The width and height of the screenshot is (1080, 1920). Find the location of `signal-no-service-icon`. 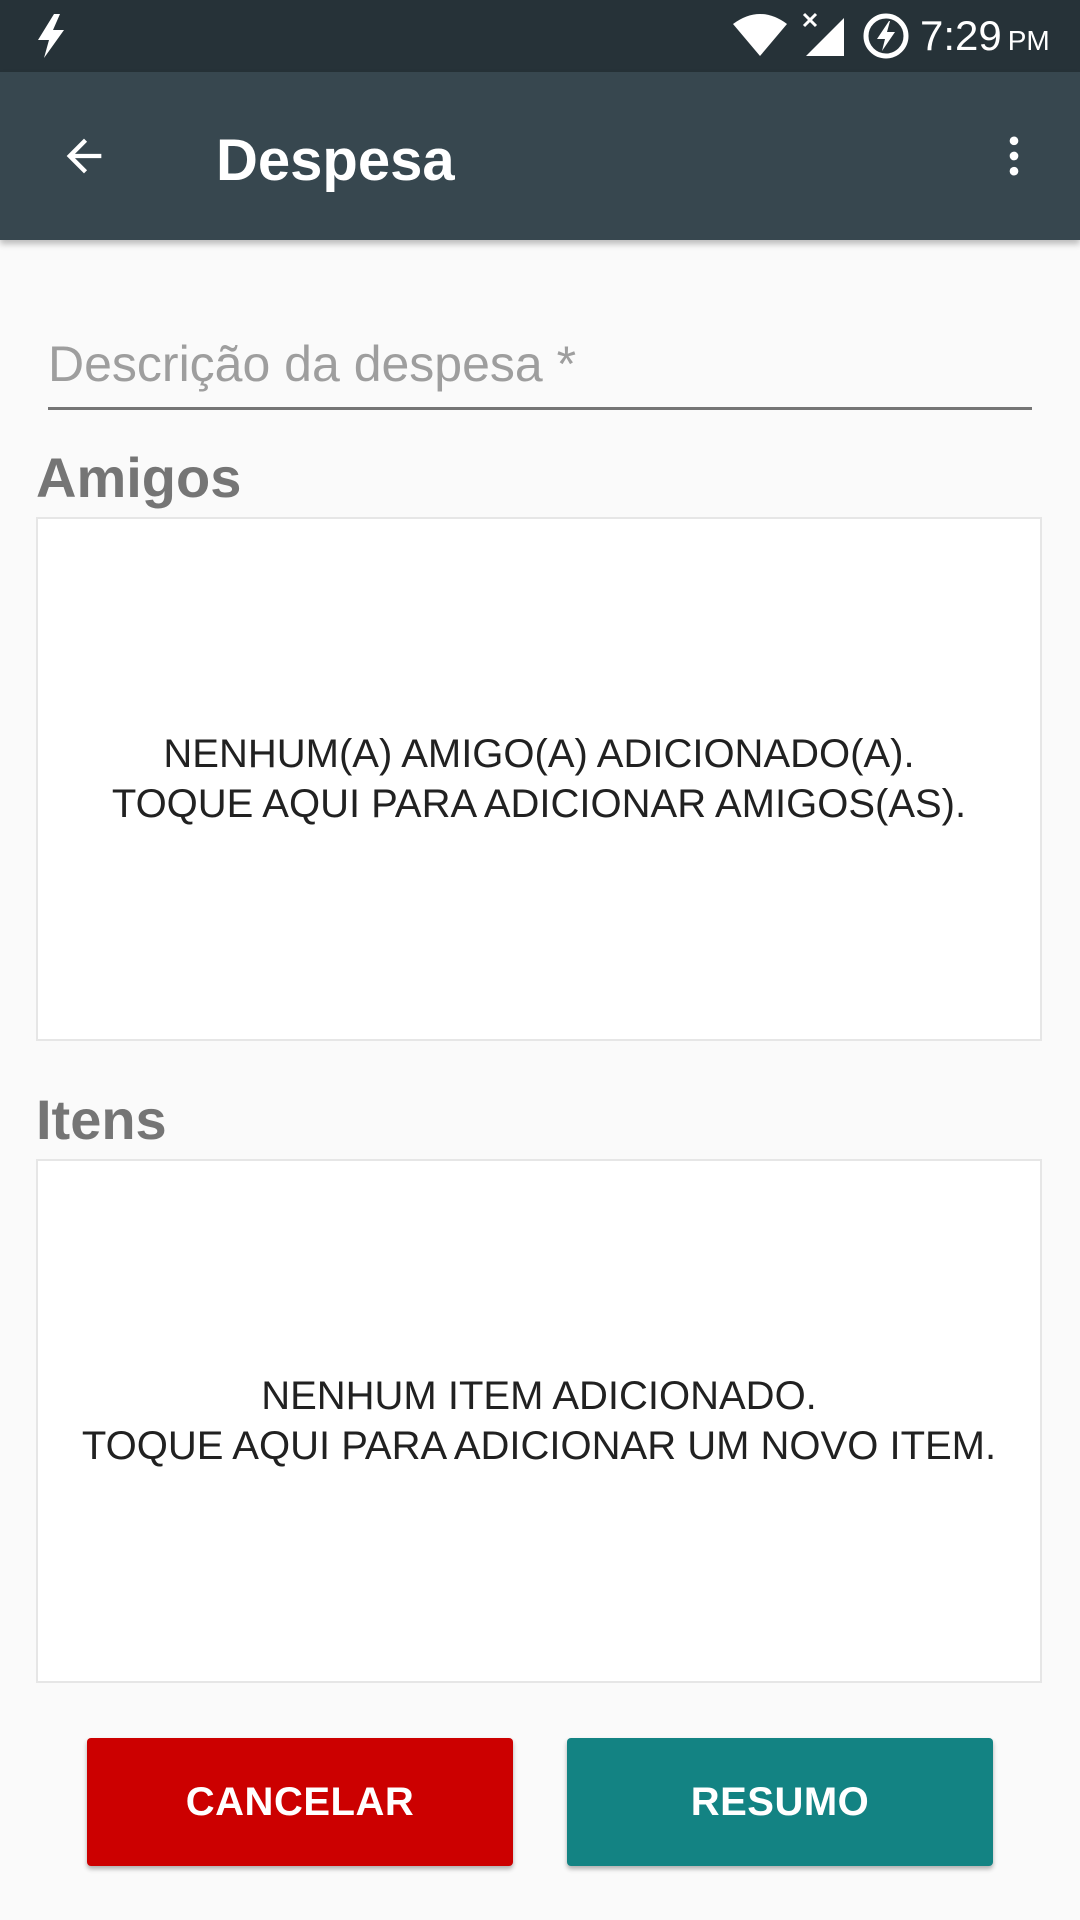

signal-no-service-icon is located at coordinates (823, 34).